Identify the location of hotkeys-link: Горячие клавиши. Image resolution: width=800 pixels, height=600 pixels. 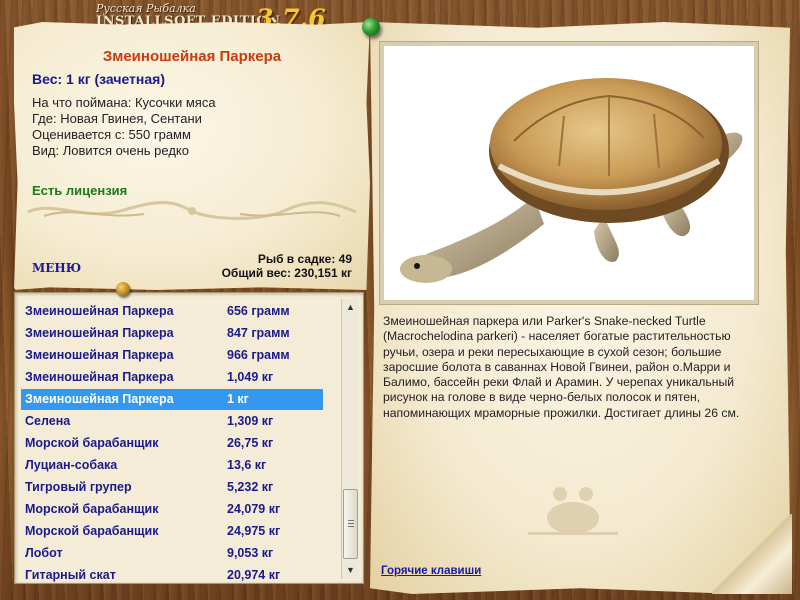
(431, 571).